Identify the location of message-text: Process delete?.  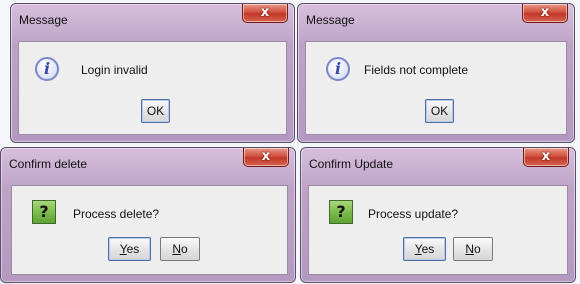
(116, 214).